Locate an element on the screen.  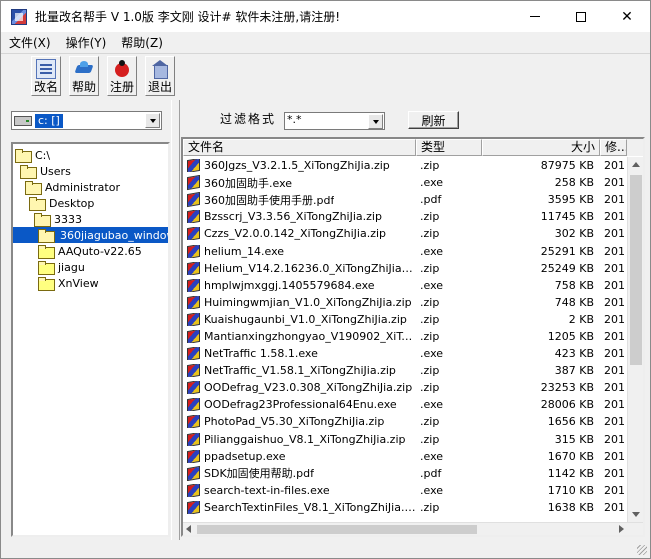
title-bar: 批量改名帮手 V 1.0版 李文刚 设计# 软件未注册,请注册! ✕ is located at coordinates (325, 16).